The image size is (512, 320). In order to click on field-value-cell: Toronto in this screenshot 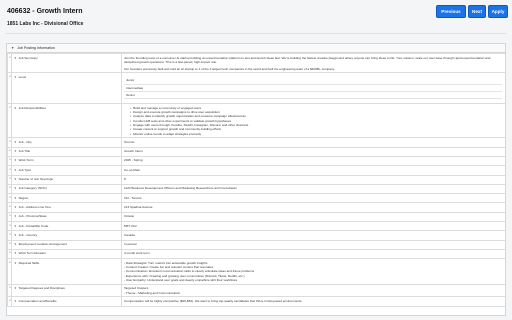, I will do `click(313, 142)`.